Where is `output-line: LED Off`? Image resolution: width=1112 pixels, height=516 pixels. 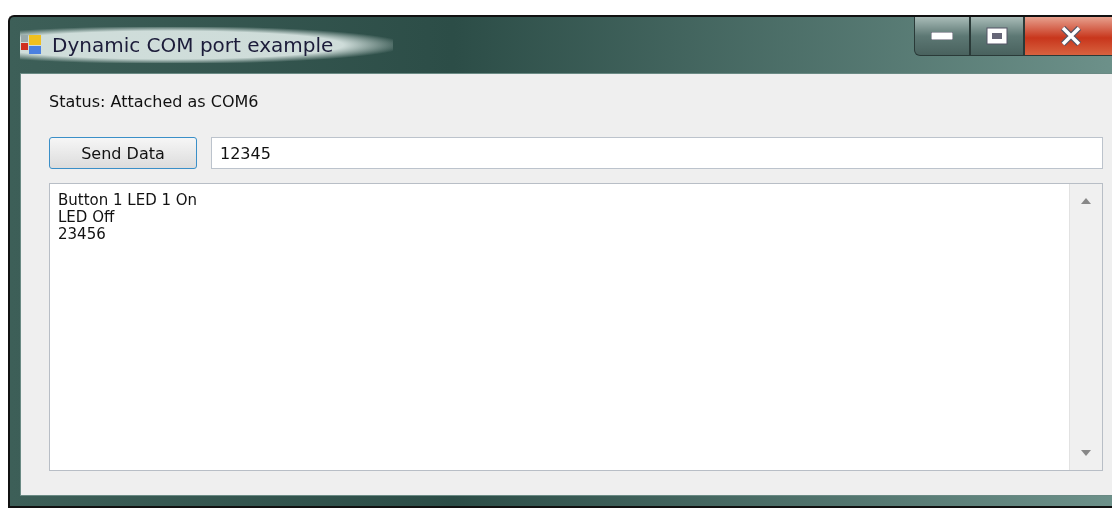
output-line: LED Off is located at coordinates (86, 217).